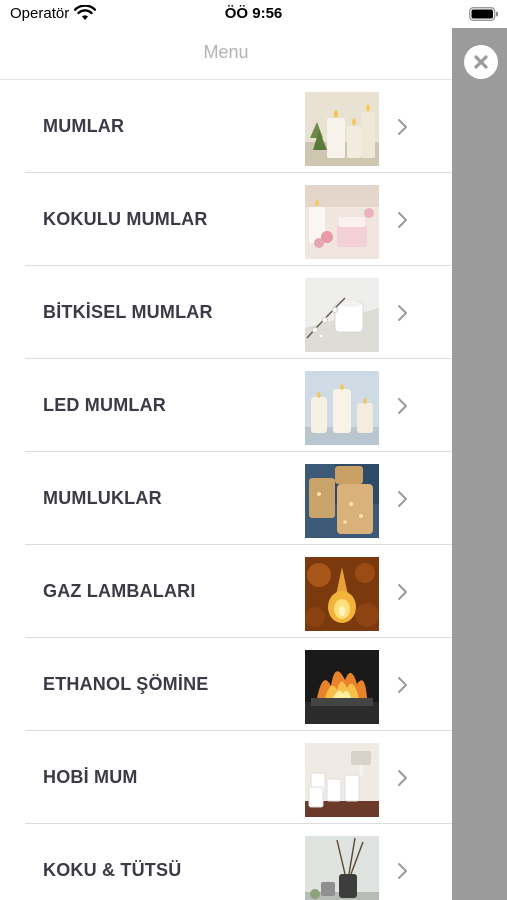 This screenshot has height=900, width=507. What do you see at coordinates (238, 591) in the screenshot?
I see `menu-item-gaz-lambalari: GAZ LAMBALARI` at bounding box center [238, 591].